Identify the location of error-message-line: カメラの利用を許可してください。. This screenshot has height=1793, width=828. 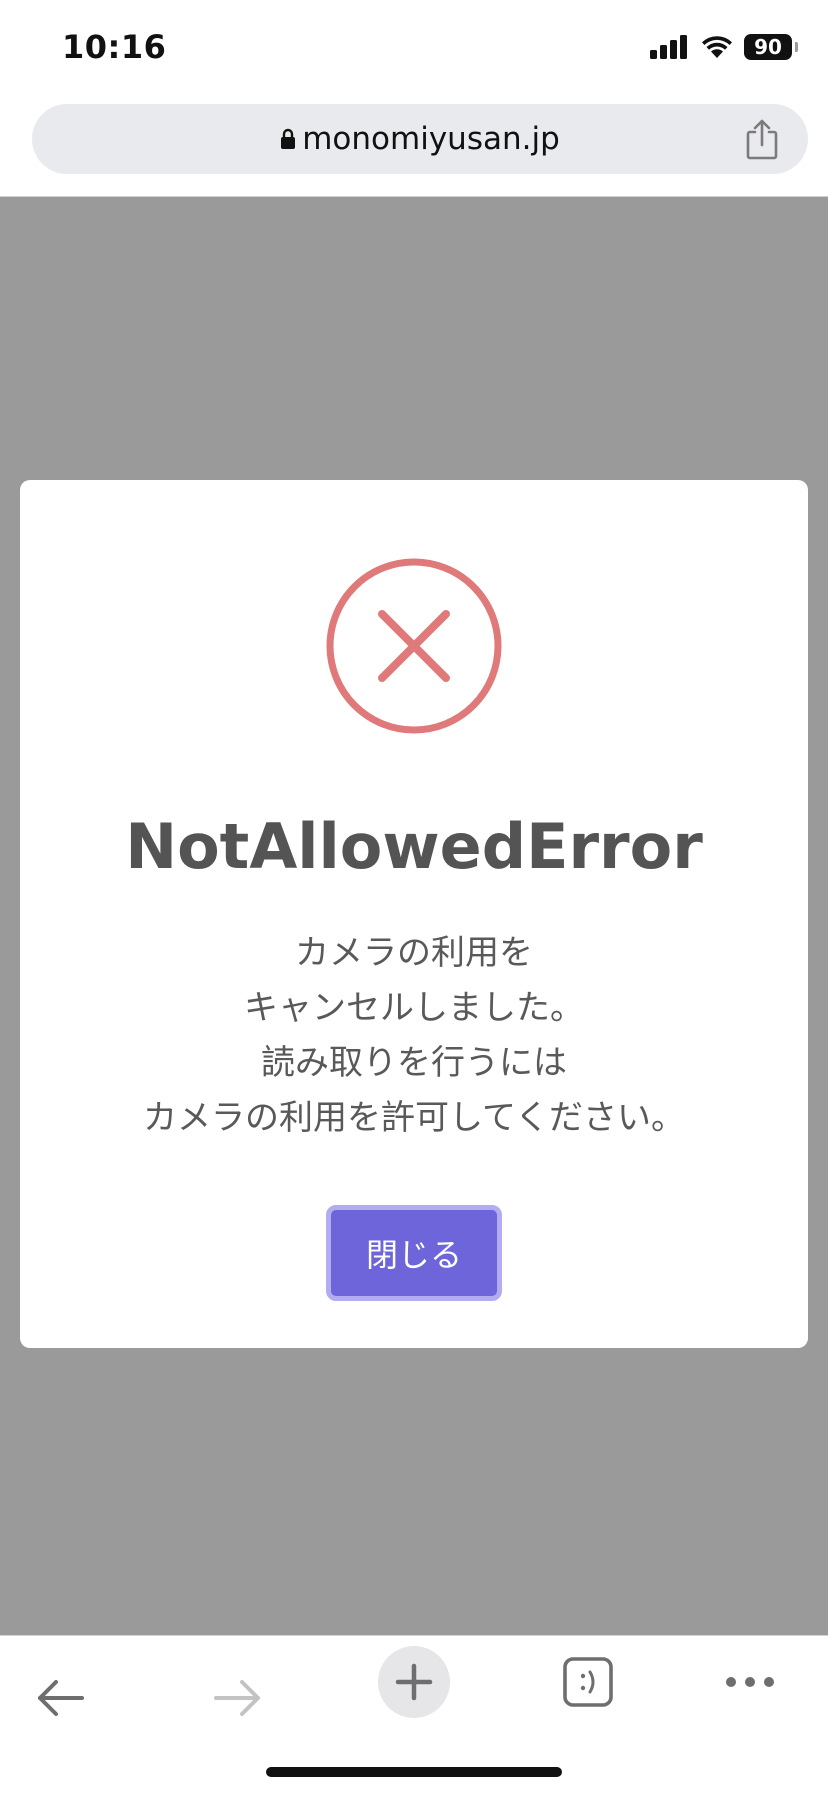
(414, 1118).